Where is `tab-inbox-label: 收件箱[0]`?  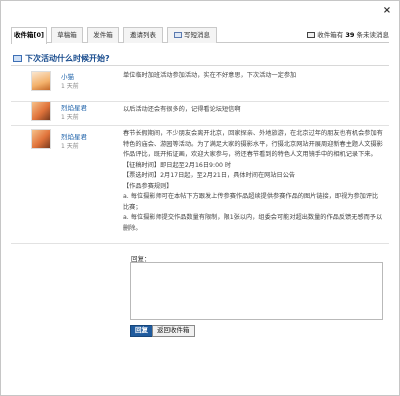 tab-inbox-label: 收件箱[0] is located at coordinates (29, 35).